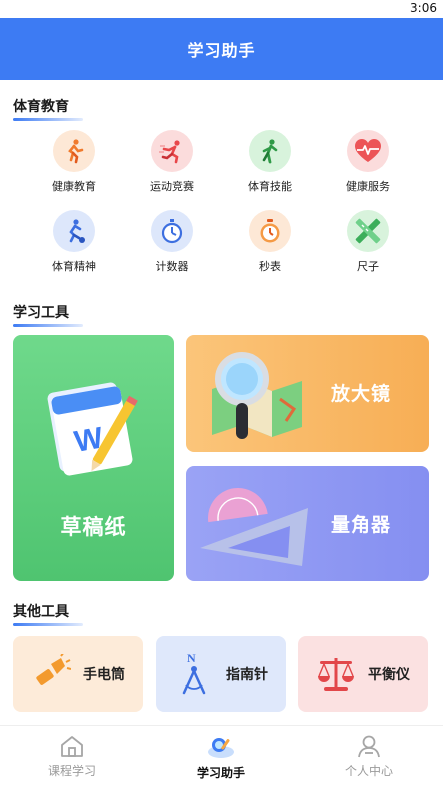 The width and height of the screenshot is (443, 793). What do you see at coordinates (194, 673) in the screenshot?
I see `compass-icon: N` at bounding box center [194, 673].